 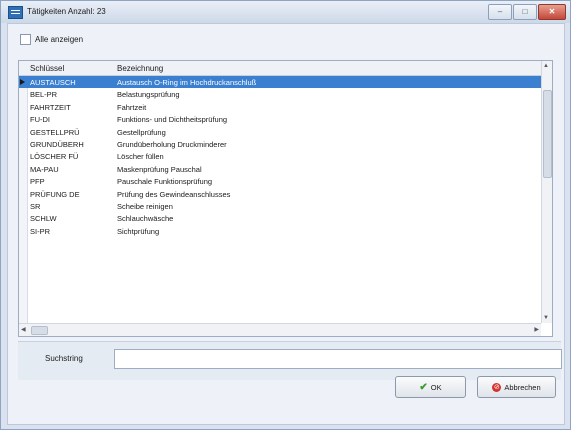 What do you see at coordinates (280, 119) in the screenshot?
I see `table-row: FU-DI Funktions- und Dichtheitsprüfung` at bounding box center [280, 119].